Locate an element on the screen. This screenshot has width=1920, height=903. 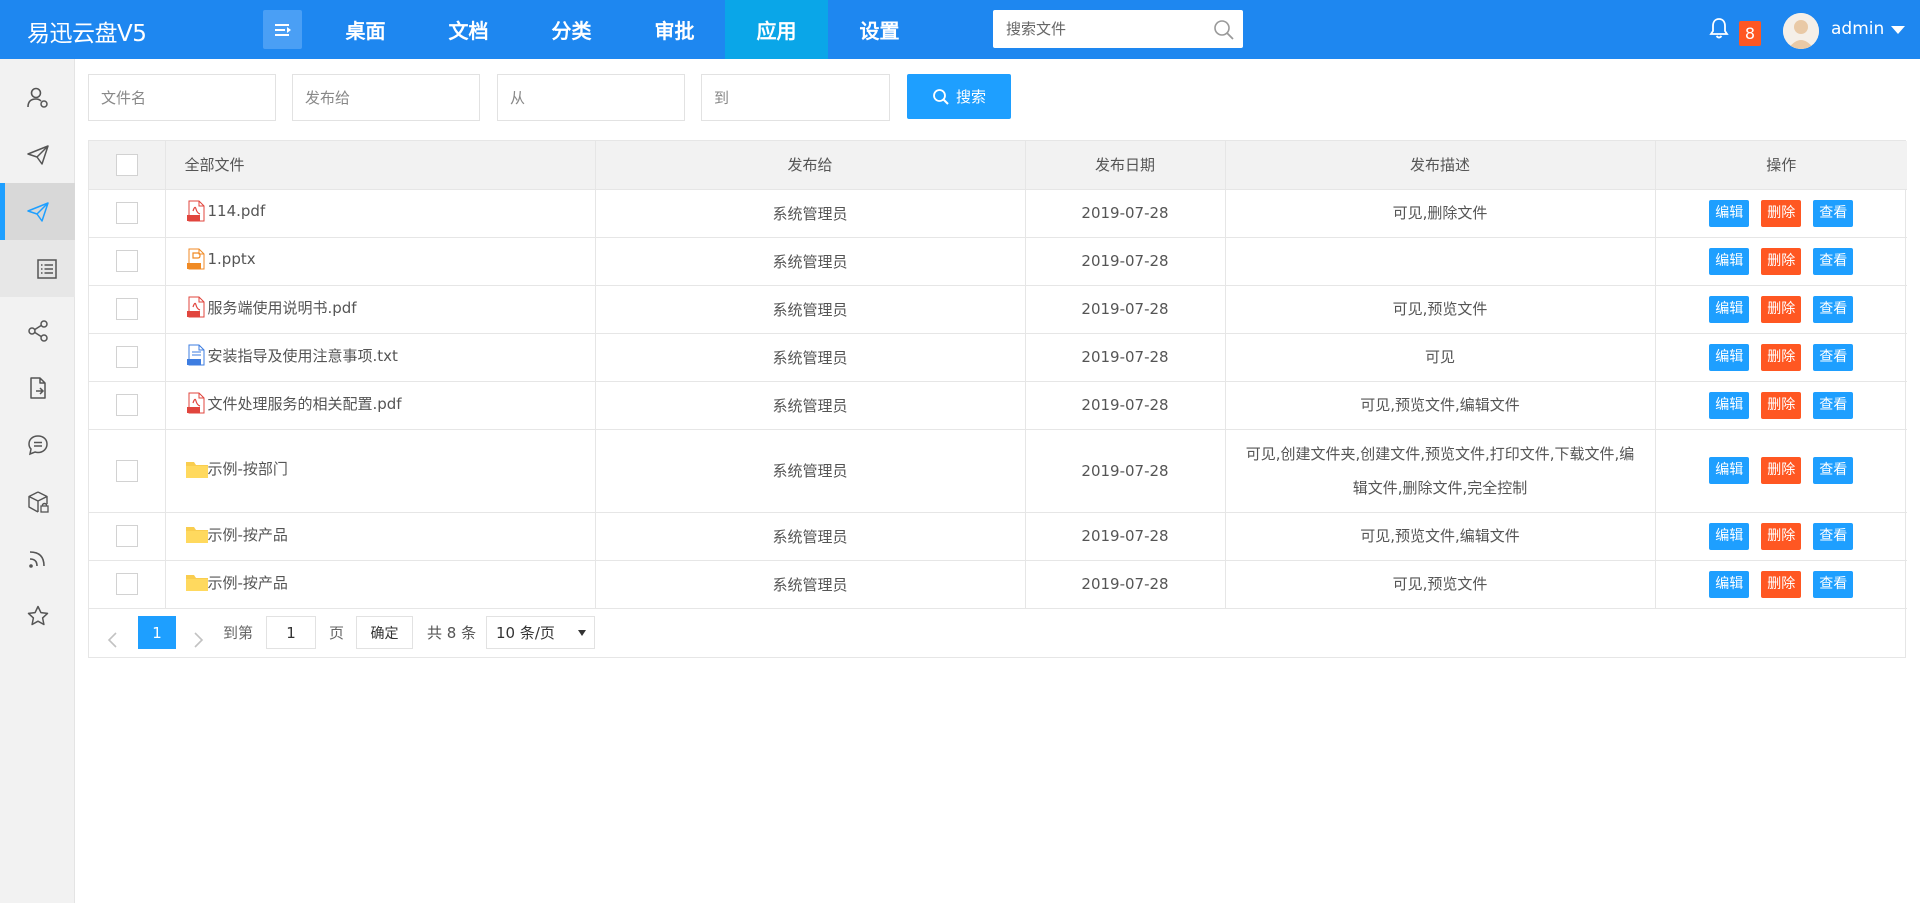
date-cell: 2019-07-28 is located at coordinates (1125, 357).